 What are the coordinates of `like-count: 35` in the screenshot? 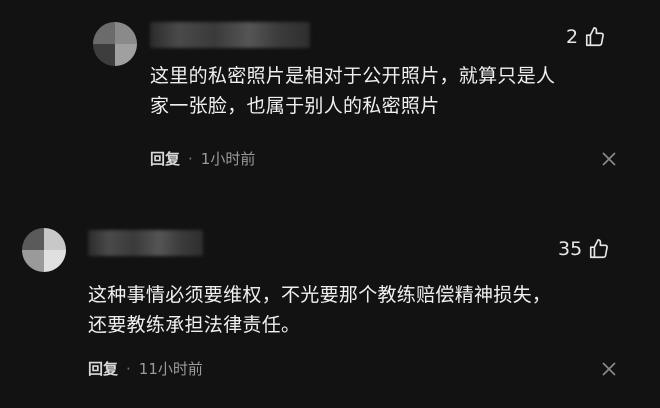 It's located at (570, 249).